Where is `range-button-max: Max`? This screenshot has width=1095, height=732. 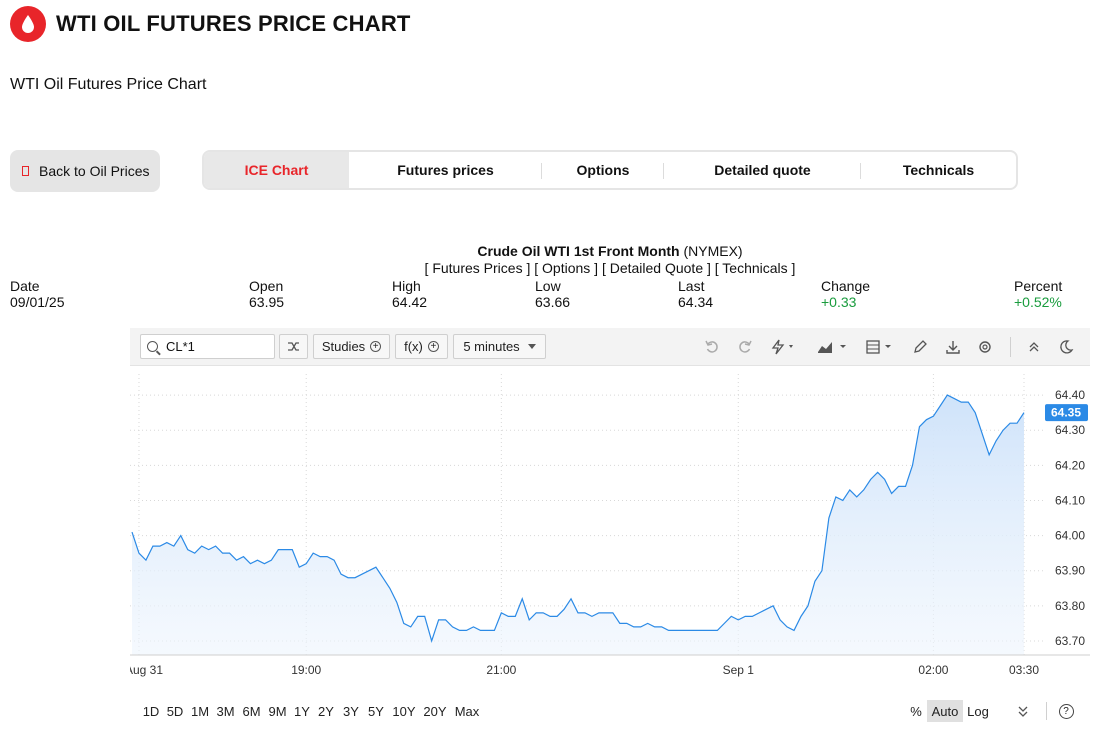 range-button-max: Max is located at coordinates (467, 711).